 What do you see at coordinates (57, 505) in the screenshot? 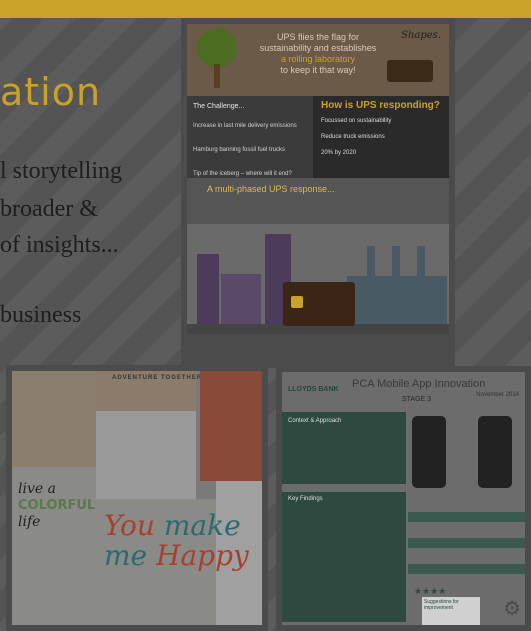
I see `live-colorful-life-text: live a COLORFUL life` at bounding box center [57, 505].